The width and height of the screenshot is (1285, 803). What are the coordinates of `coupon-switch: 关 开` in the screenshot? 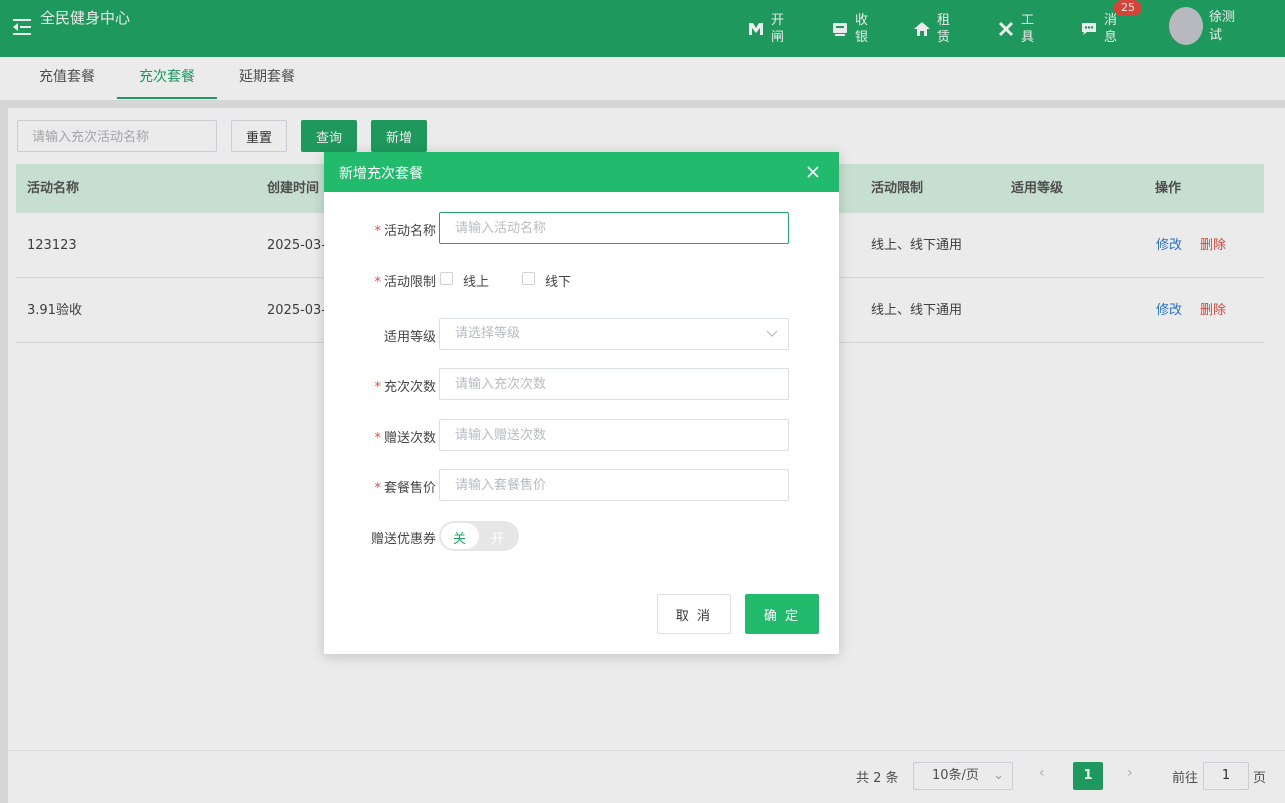 It's located at (479, 536).